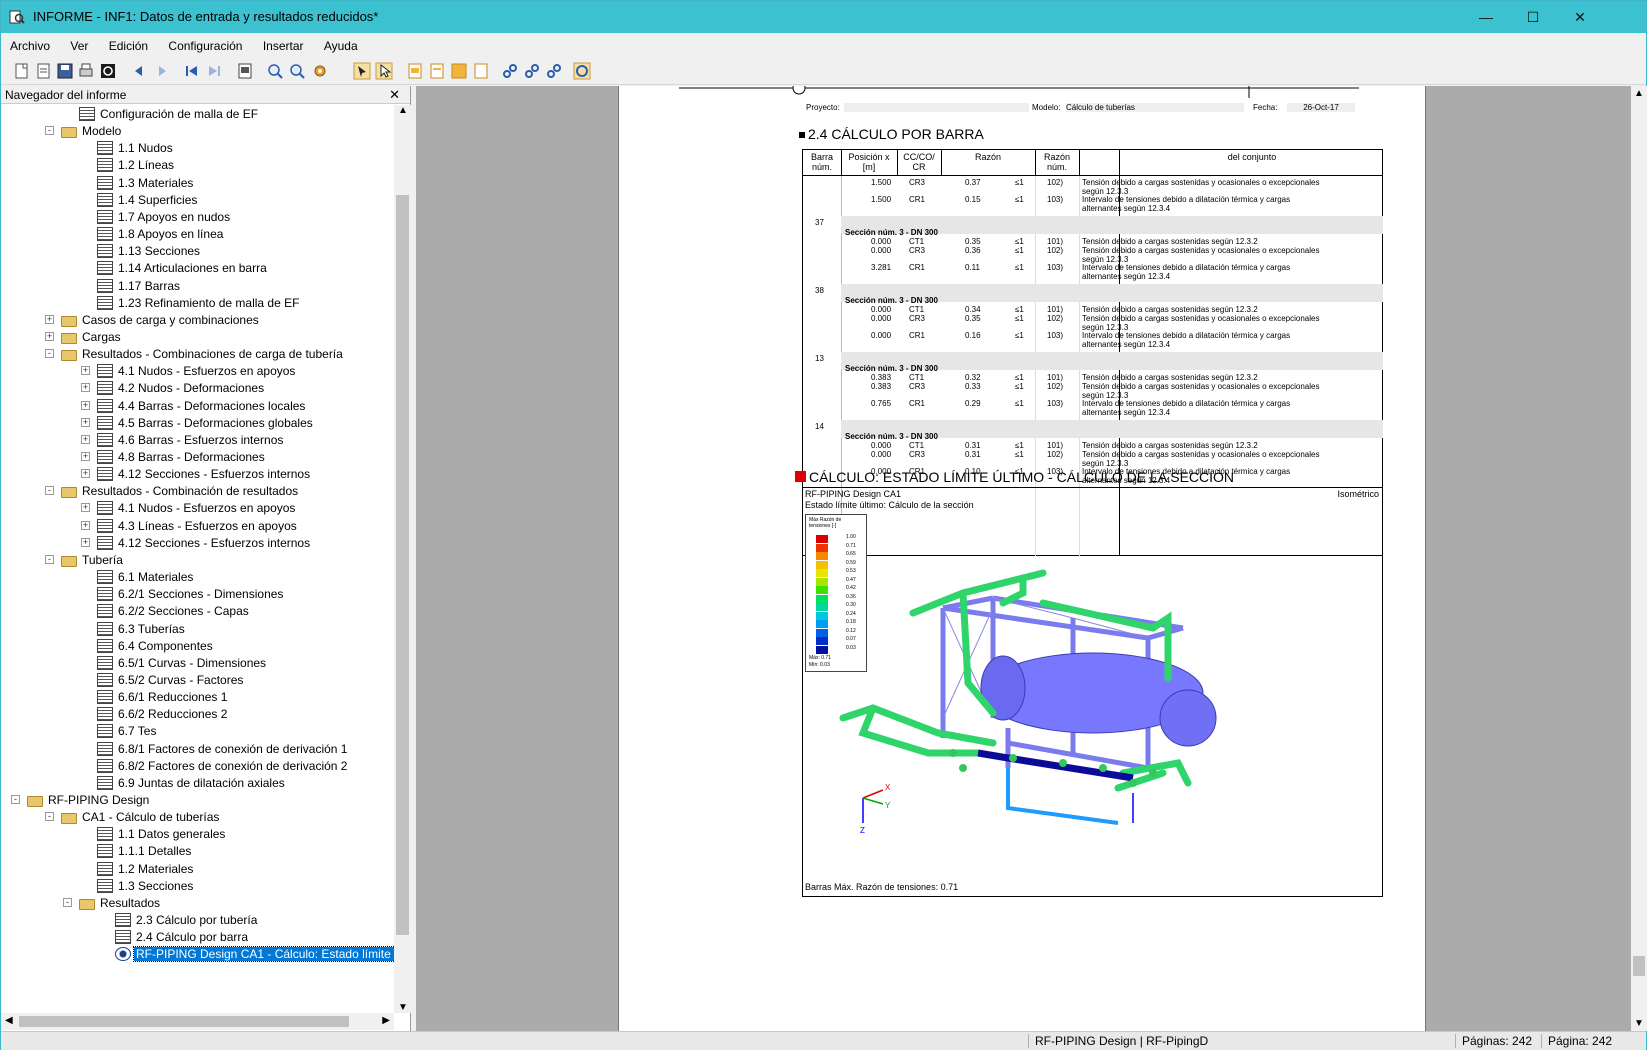  I want to click on tree-item: 1.2 Materiales, so click(146, 869).